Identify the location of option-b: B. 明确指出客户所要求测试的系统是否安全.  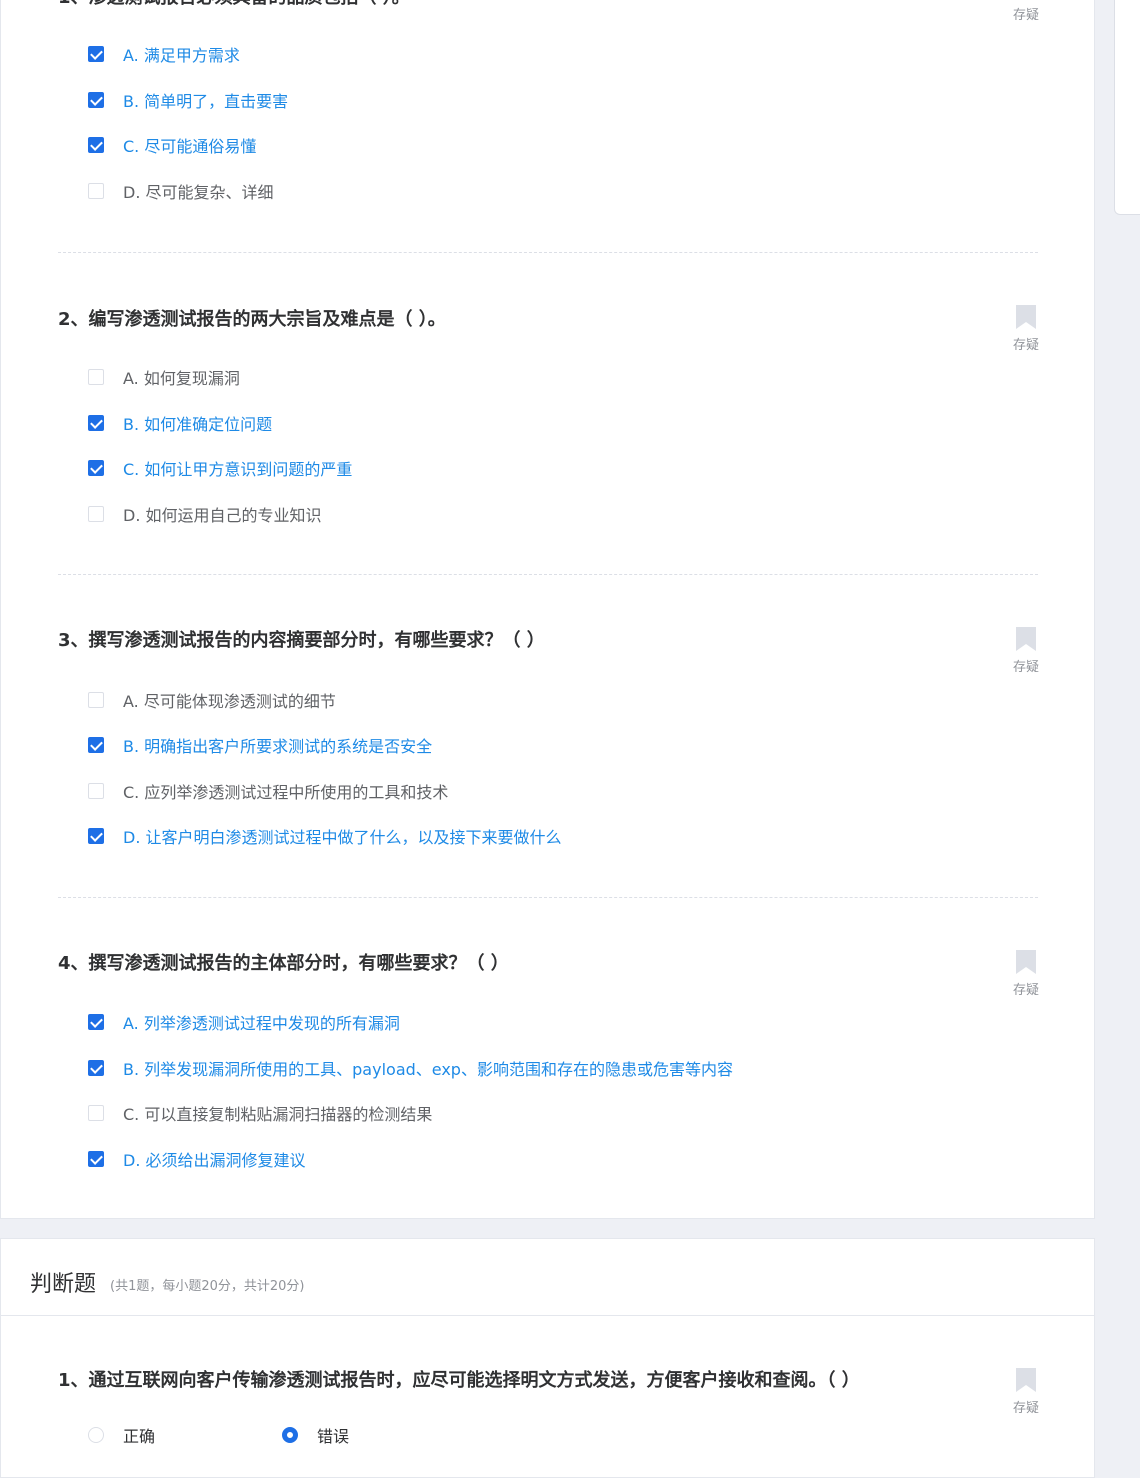
(260, 745).